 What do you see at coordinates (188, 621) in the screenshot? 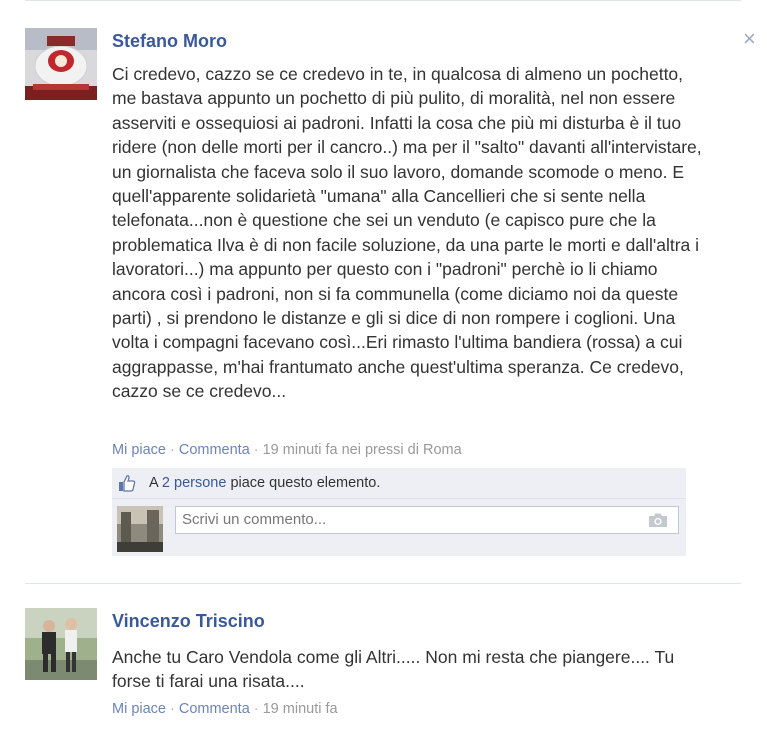
I see `author-name: Vincenzo Triscino` at bounding box center [188, 621].